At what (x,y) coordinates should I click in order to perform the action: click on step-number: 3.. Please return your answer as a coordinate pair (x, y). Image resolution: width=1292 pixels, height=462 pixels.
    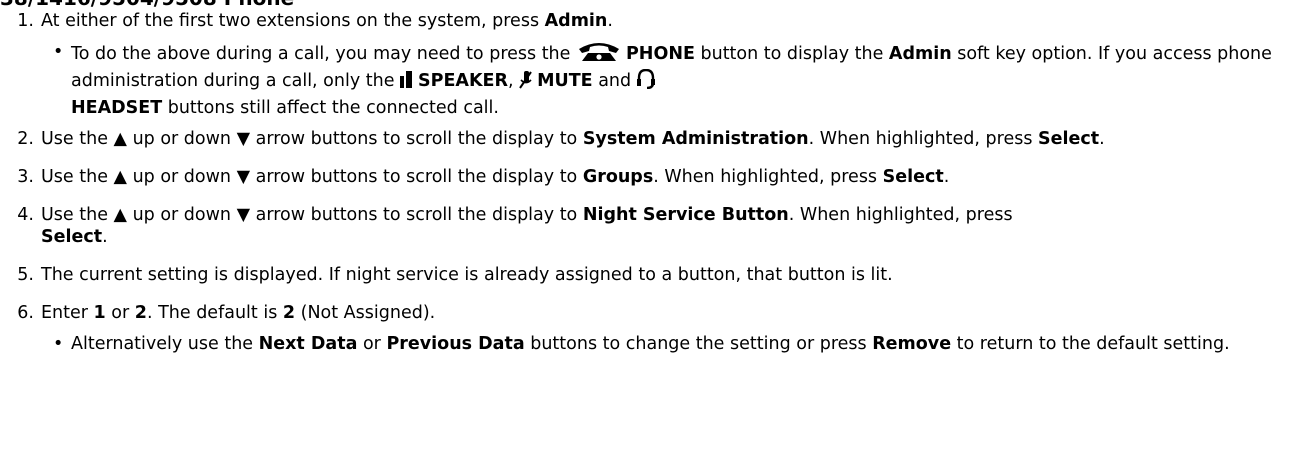
    Looking at the image, I should click on (25, 177).